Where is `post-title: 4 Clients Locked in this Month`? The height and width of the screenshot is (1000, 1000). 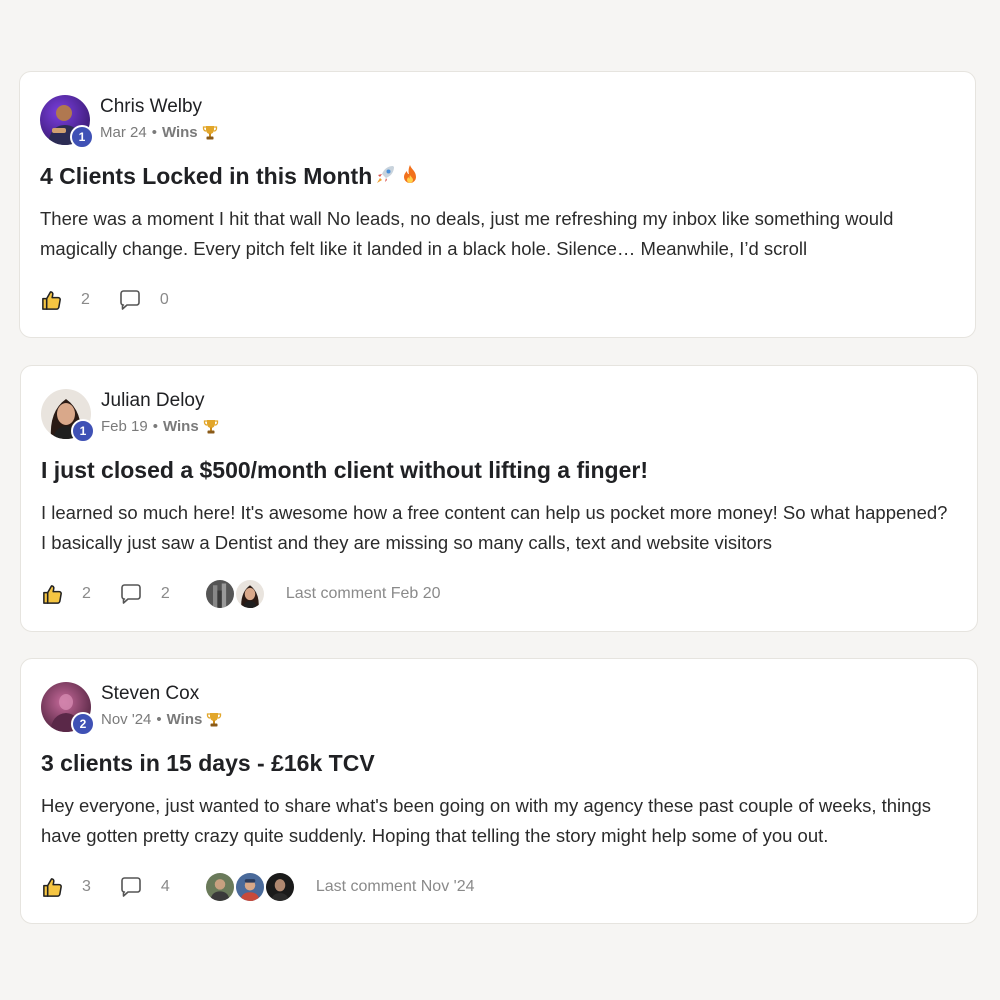 post-title: 4 Clients Locked in this Month is located at coordinates (497, 176).